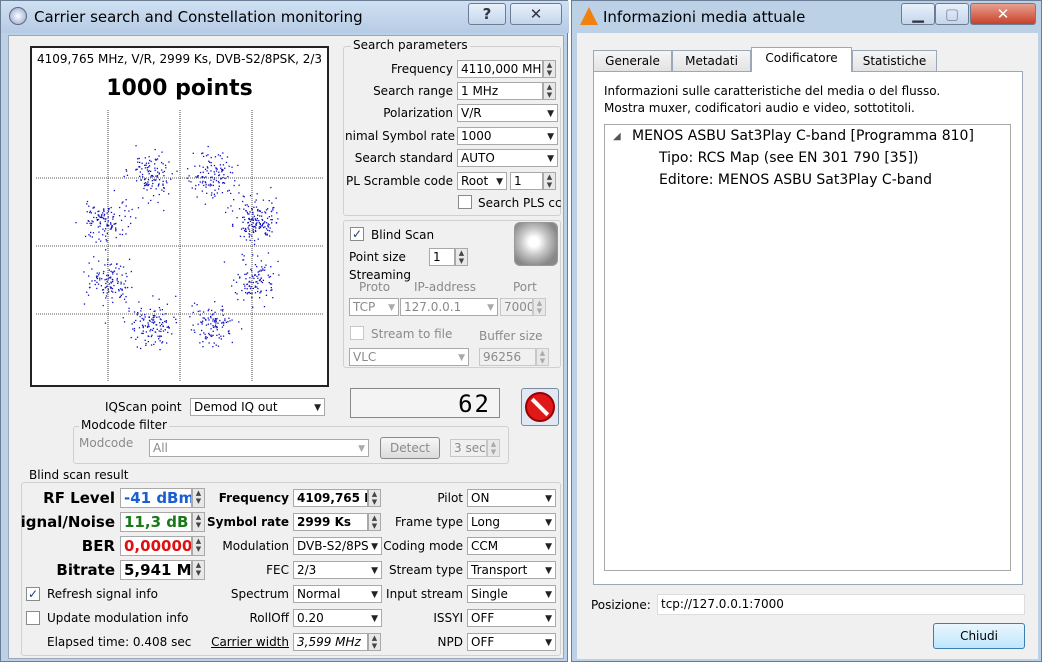 The width and height of the screenshot is (1042, 662). I want to click on carrier-width-value: 3,599 MHz, so click(330, 642).